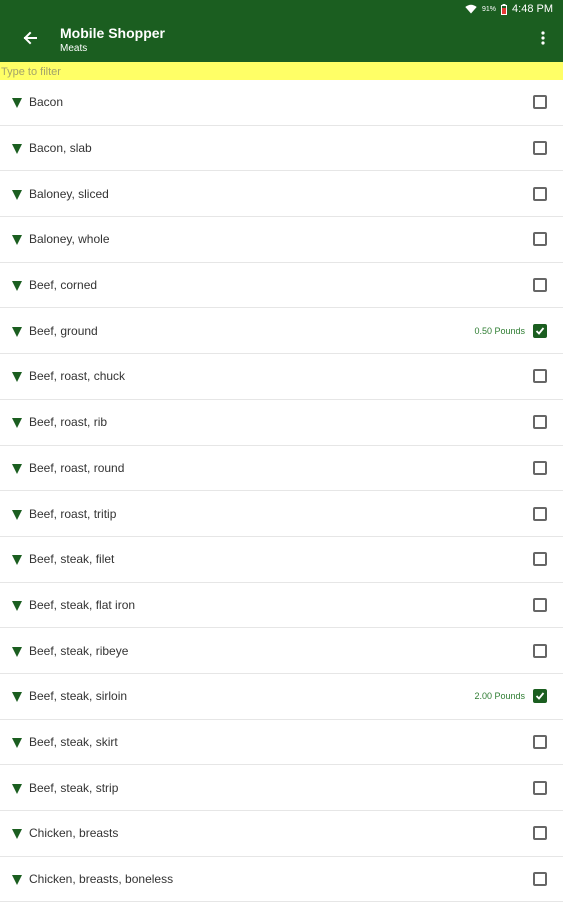  I want to click on item-name: Beef, steak, ribeye, so click(79, 650).